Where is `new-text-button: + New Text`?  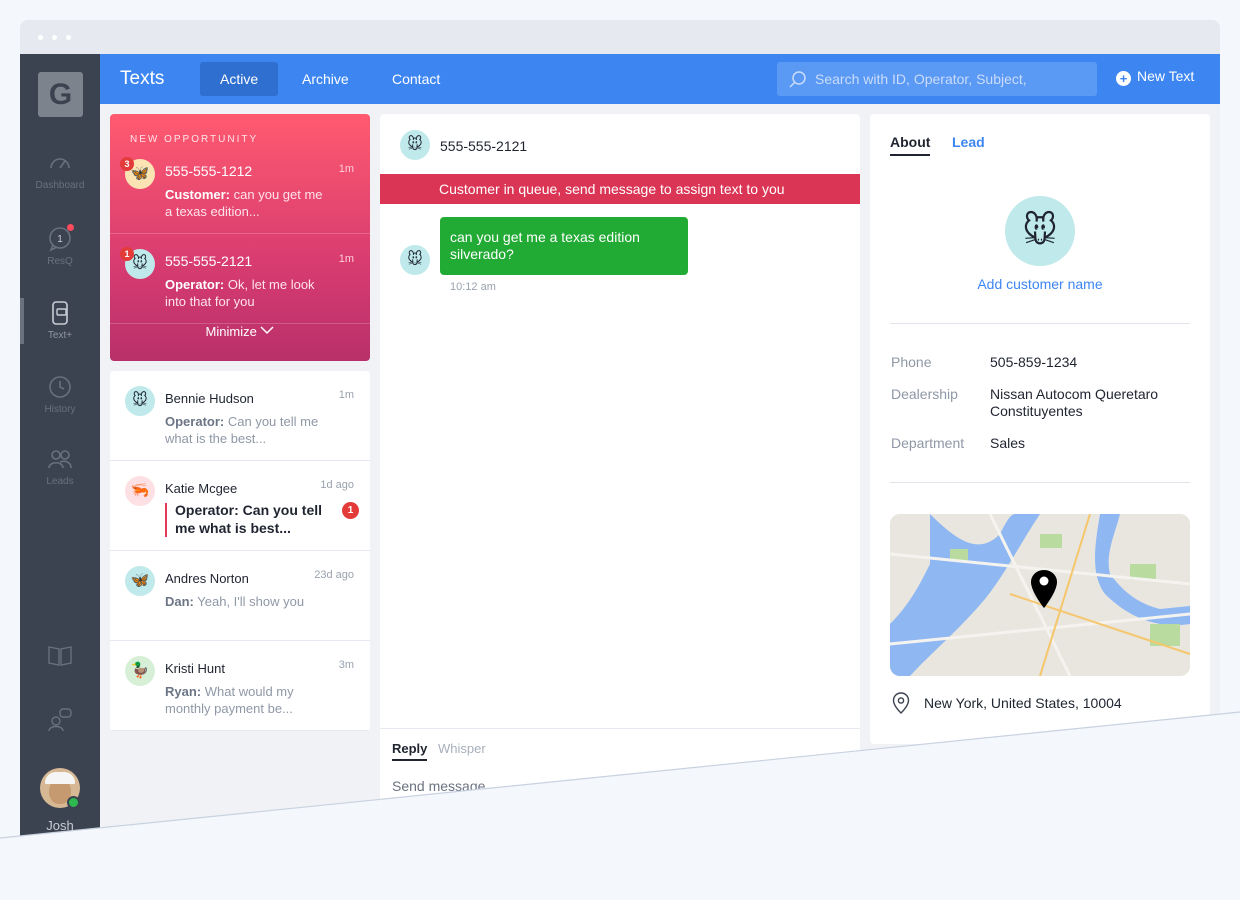 new-text-button: + New Text is located at coordinates (1155, 77).